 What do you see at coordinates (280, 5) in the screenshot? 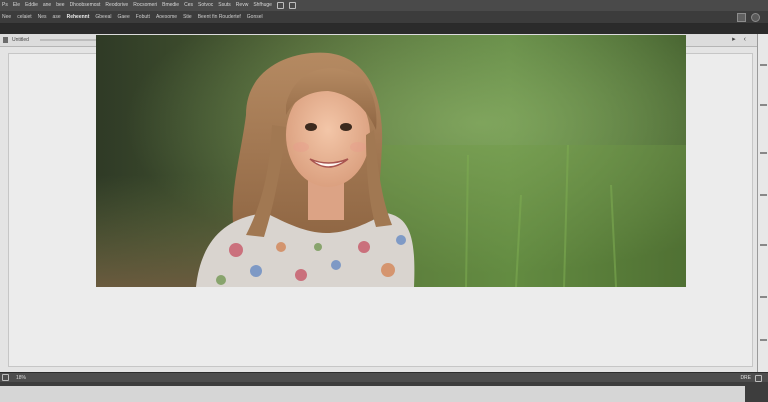
I see `window-icon` at bounding box center [280, 5].